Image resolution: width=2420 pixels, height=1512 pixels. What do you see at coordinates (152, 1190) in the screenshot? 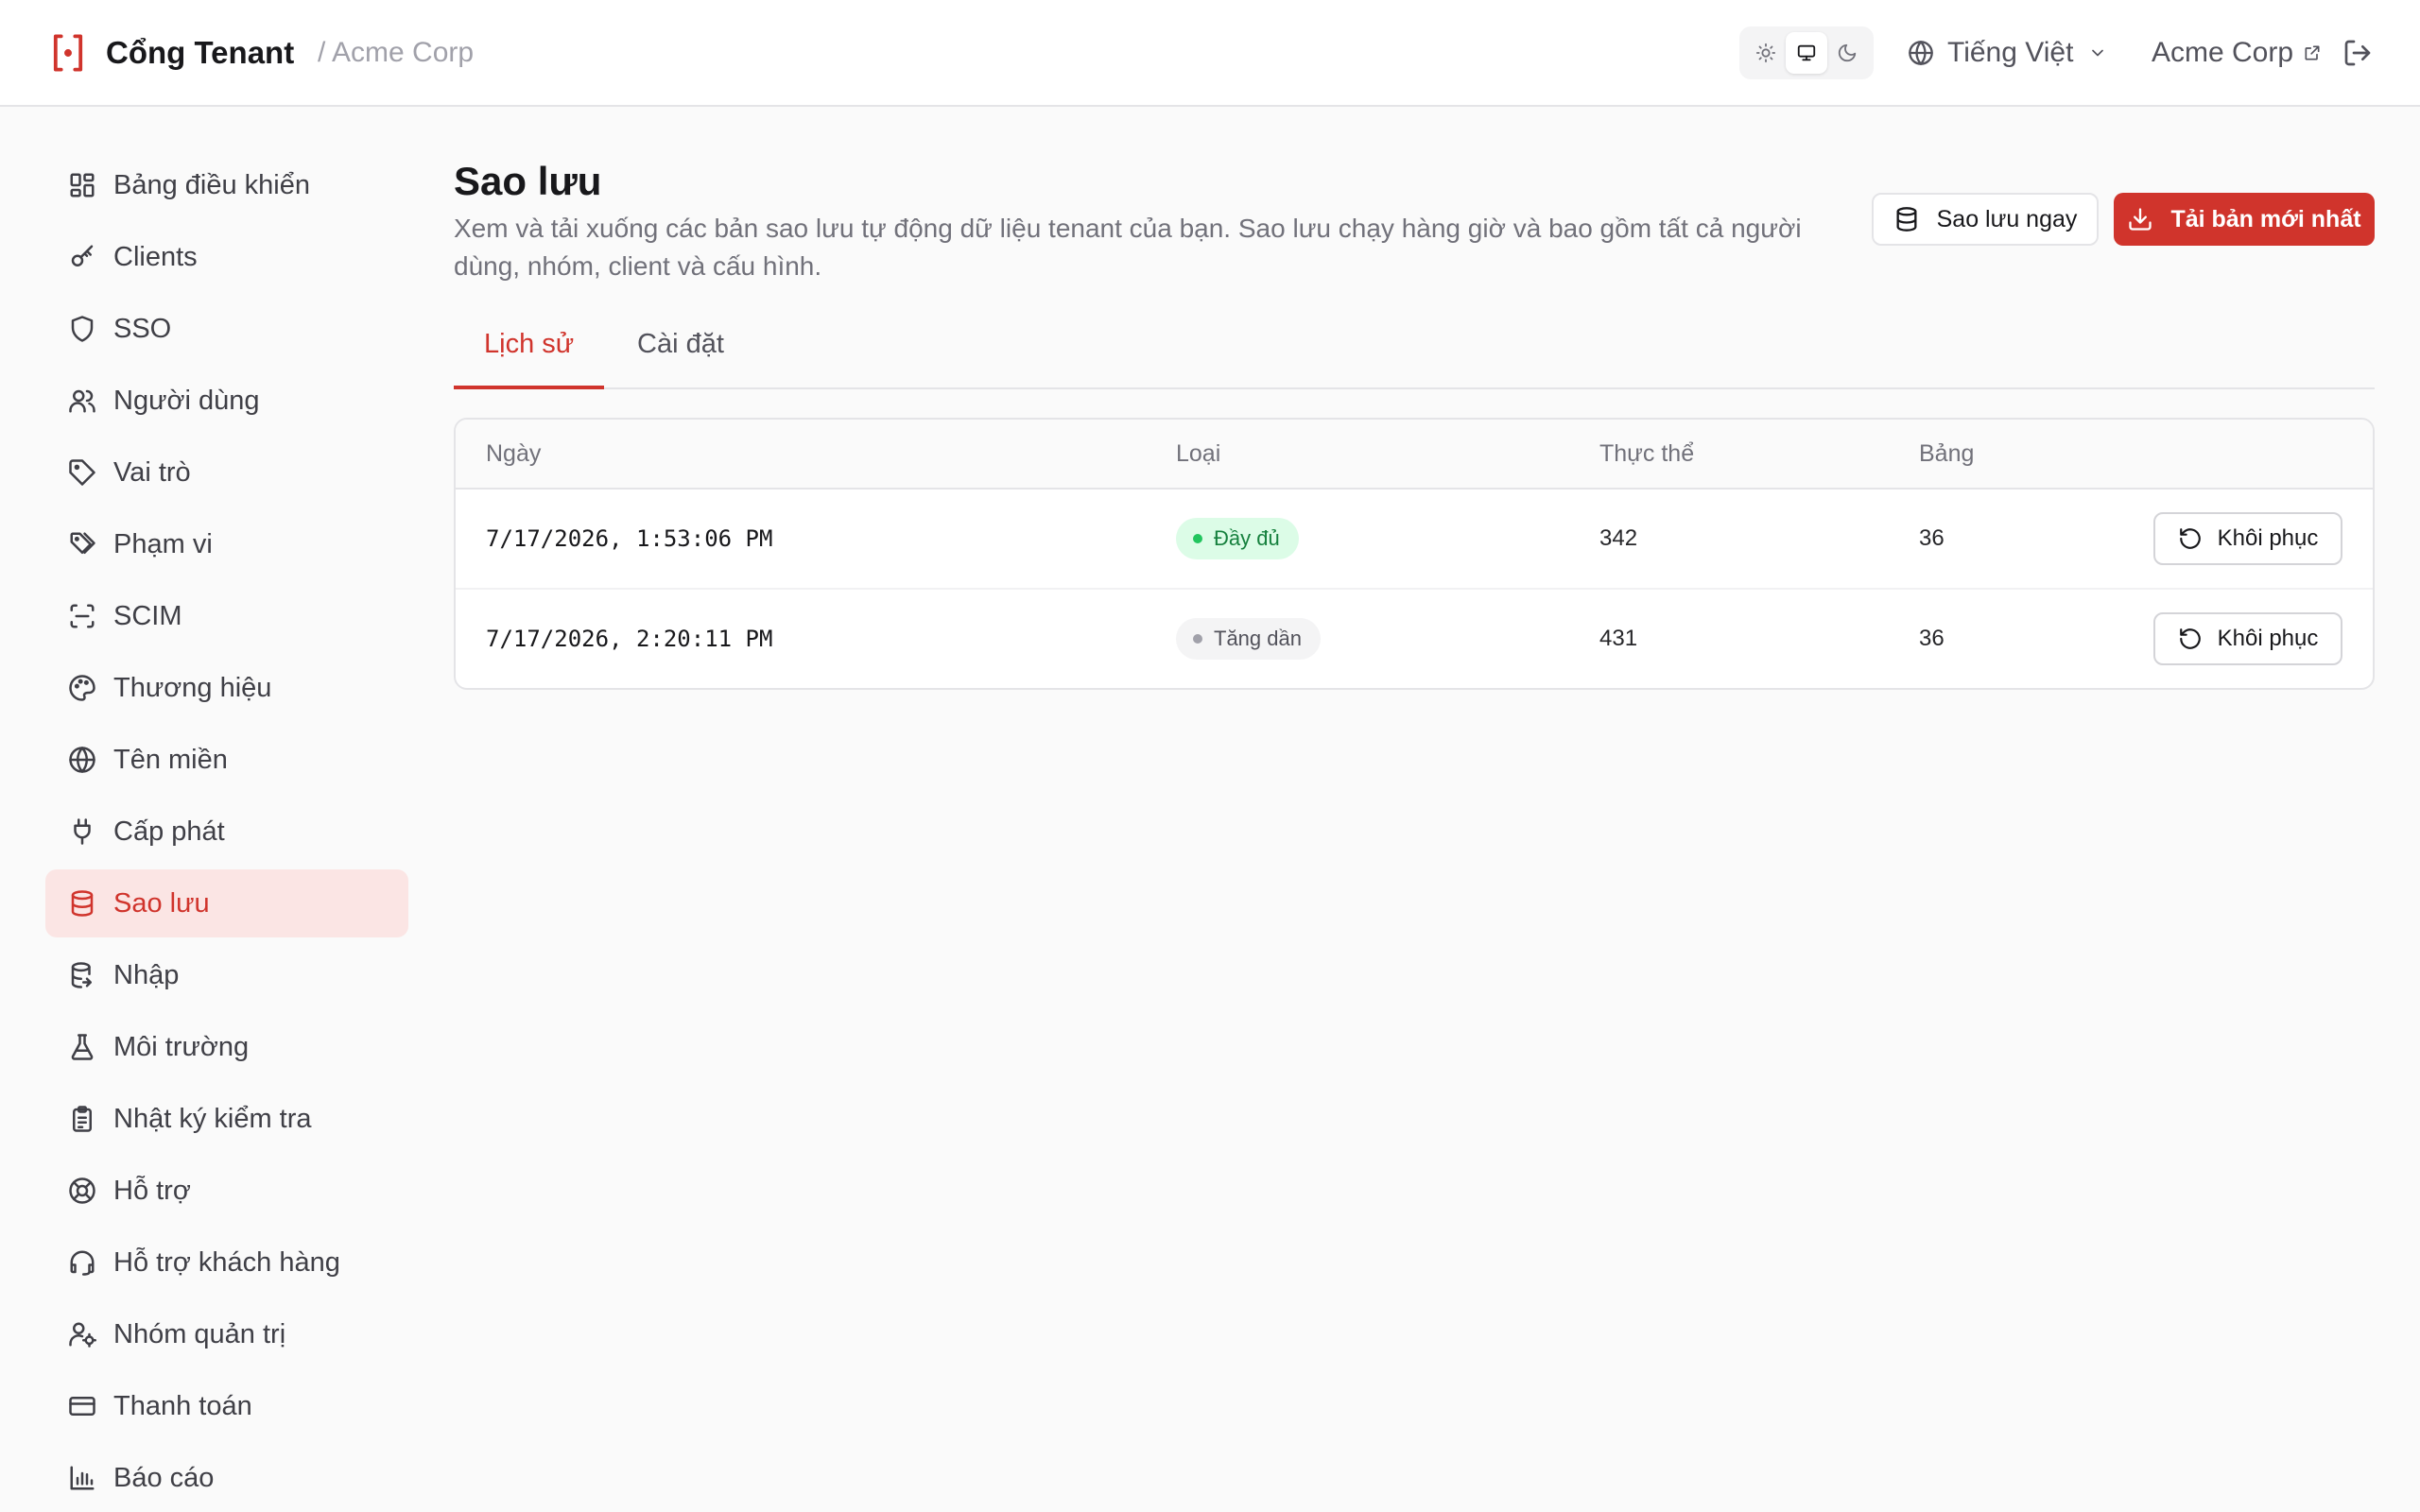
I see `sidebar-item-label: Hỗ trợ` at bounding box center [152, 1190].